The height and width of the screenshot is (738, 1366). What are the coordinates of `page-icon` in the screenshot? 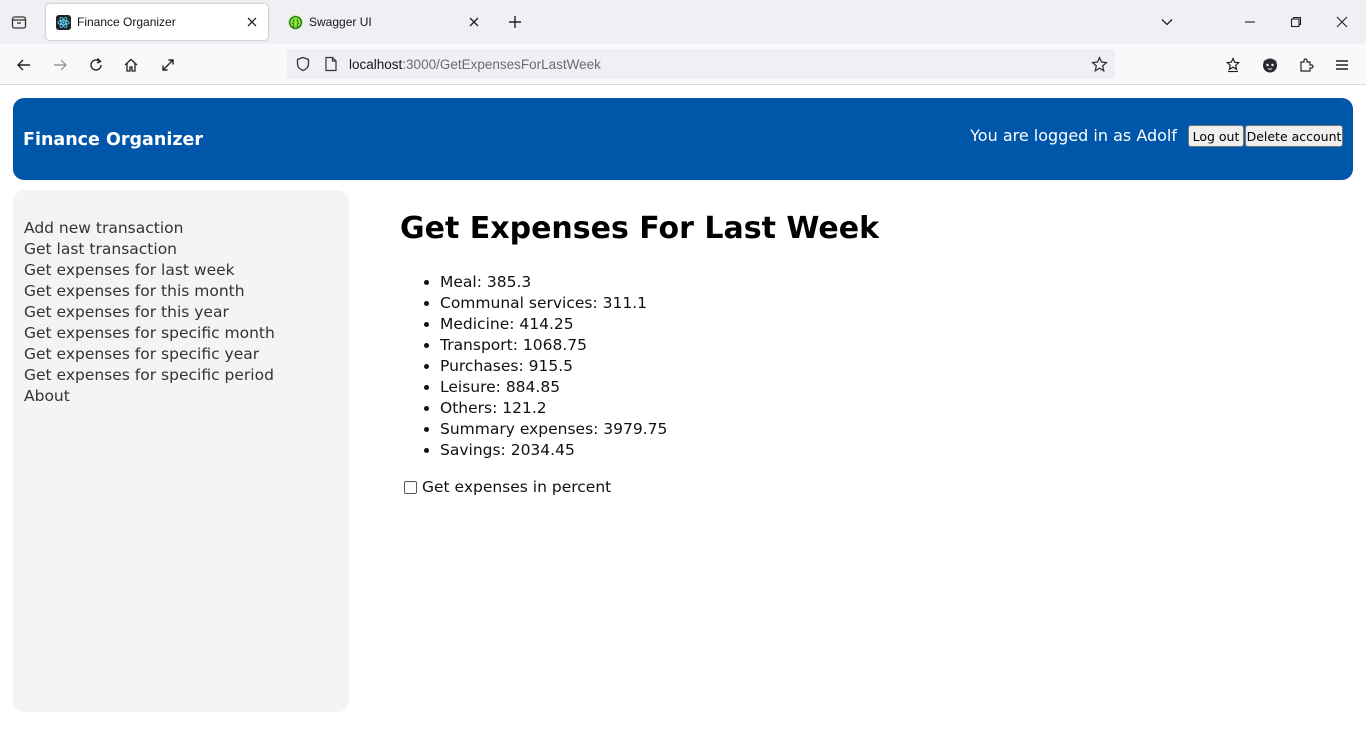 It's located at (331, 64).